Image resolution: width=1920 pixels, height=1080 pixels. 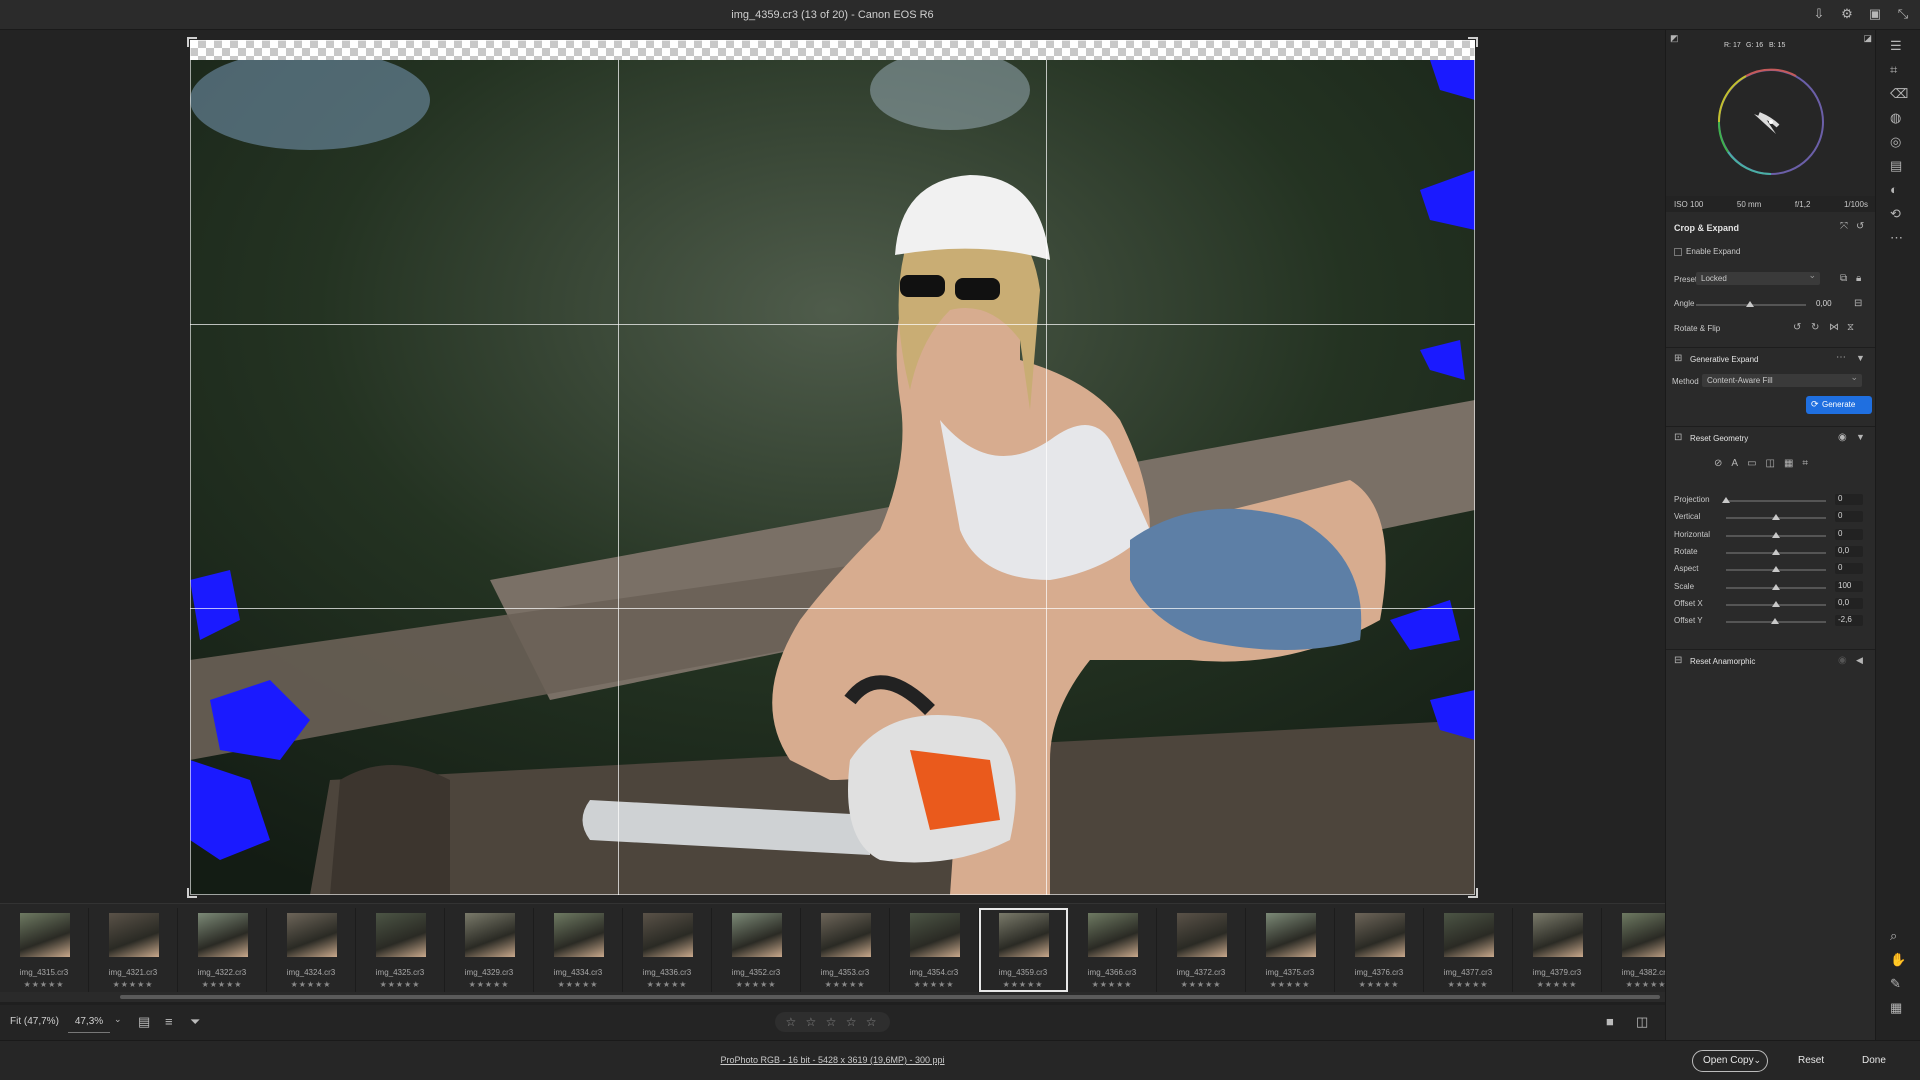 I want to click on geometry-value-input: 100, so click(x=1849, y=586).